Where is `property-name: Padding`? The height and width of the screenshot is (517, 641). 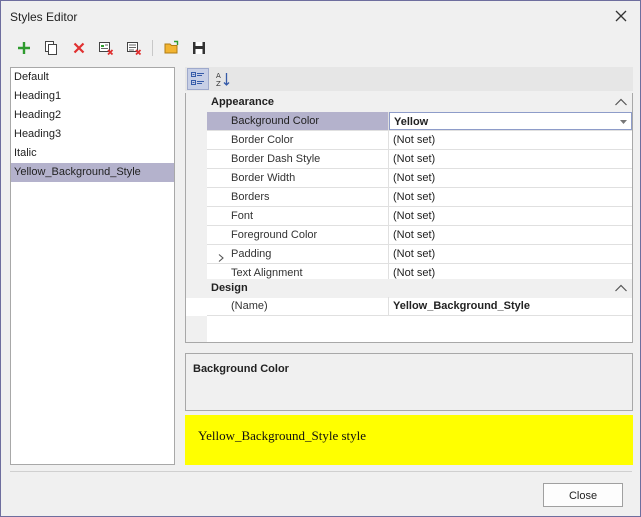
property-name: Padding is located at coordinates (298, 254).